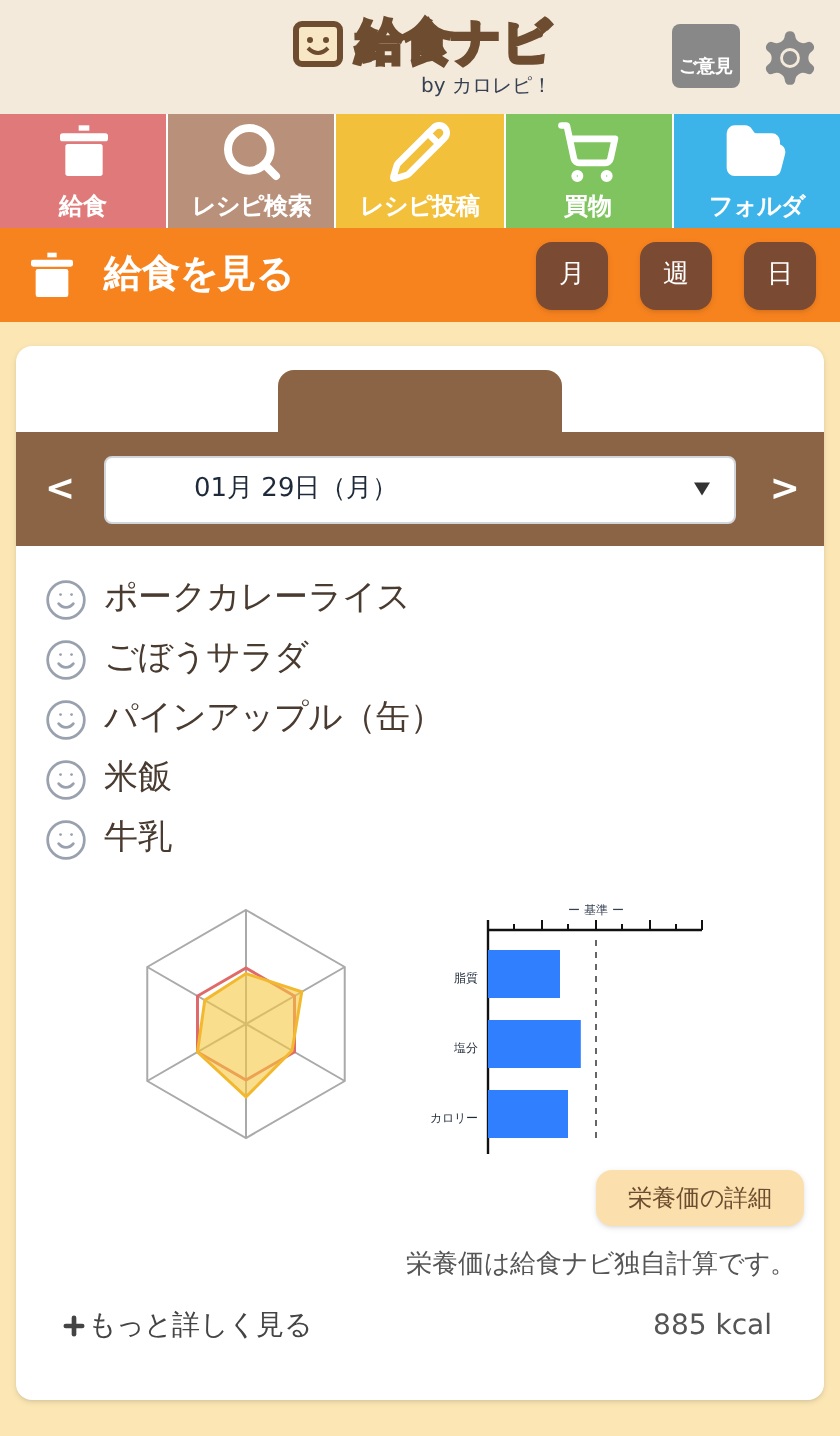 Image resolution: width=840 pixels, height=1436 pixels. Describe the element at coordinates (420, 151) in the screenshot. I see `pencil-icon` at that location.